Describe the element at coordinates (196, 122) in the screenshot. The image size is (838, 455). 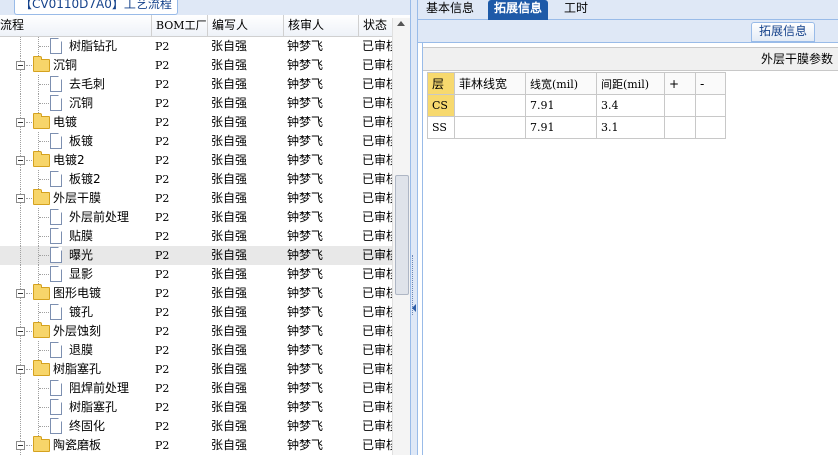
I see `tree-folder-row: 电镀 P2 张自强 钟梦飞 已审核` at that location.